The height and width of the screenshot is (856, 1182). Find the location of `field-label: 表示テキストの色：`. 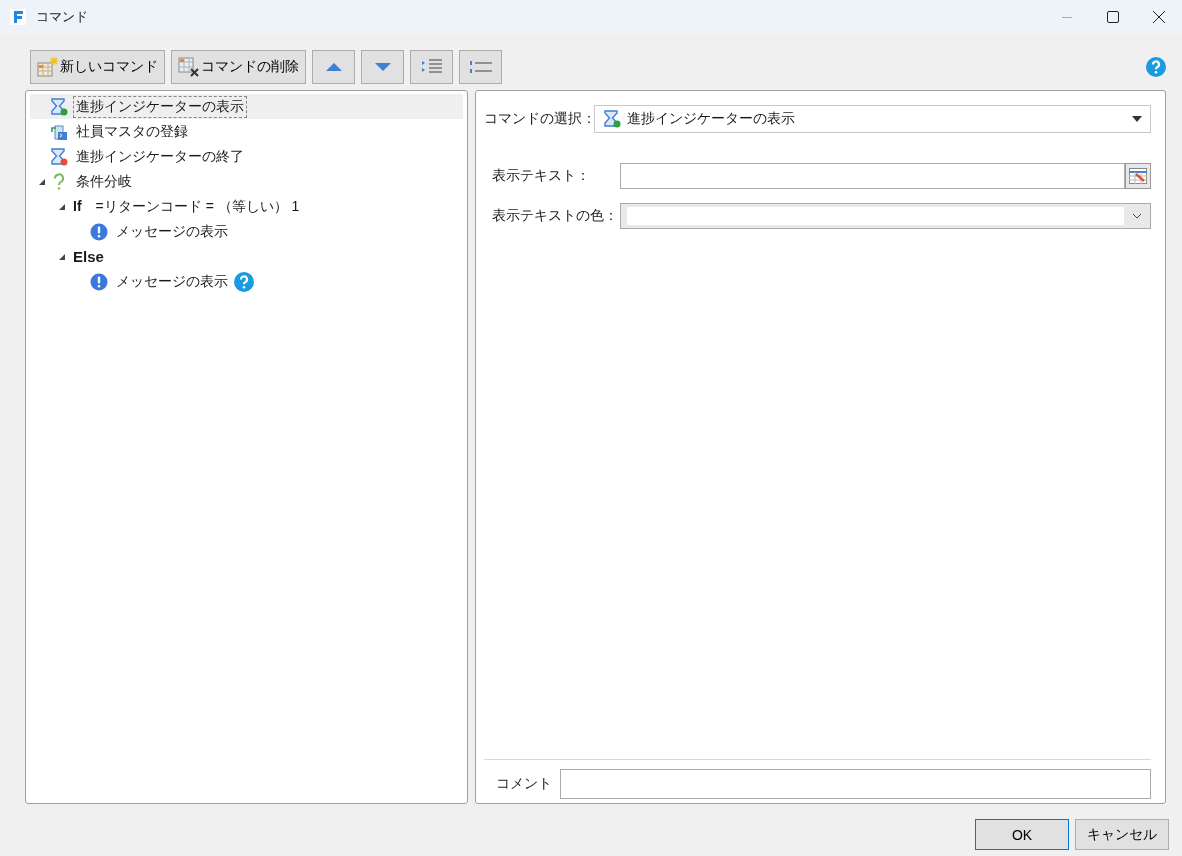

field-label: 表示テキストの色： is located at coordinates (555, 216).